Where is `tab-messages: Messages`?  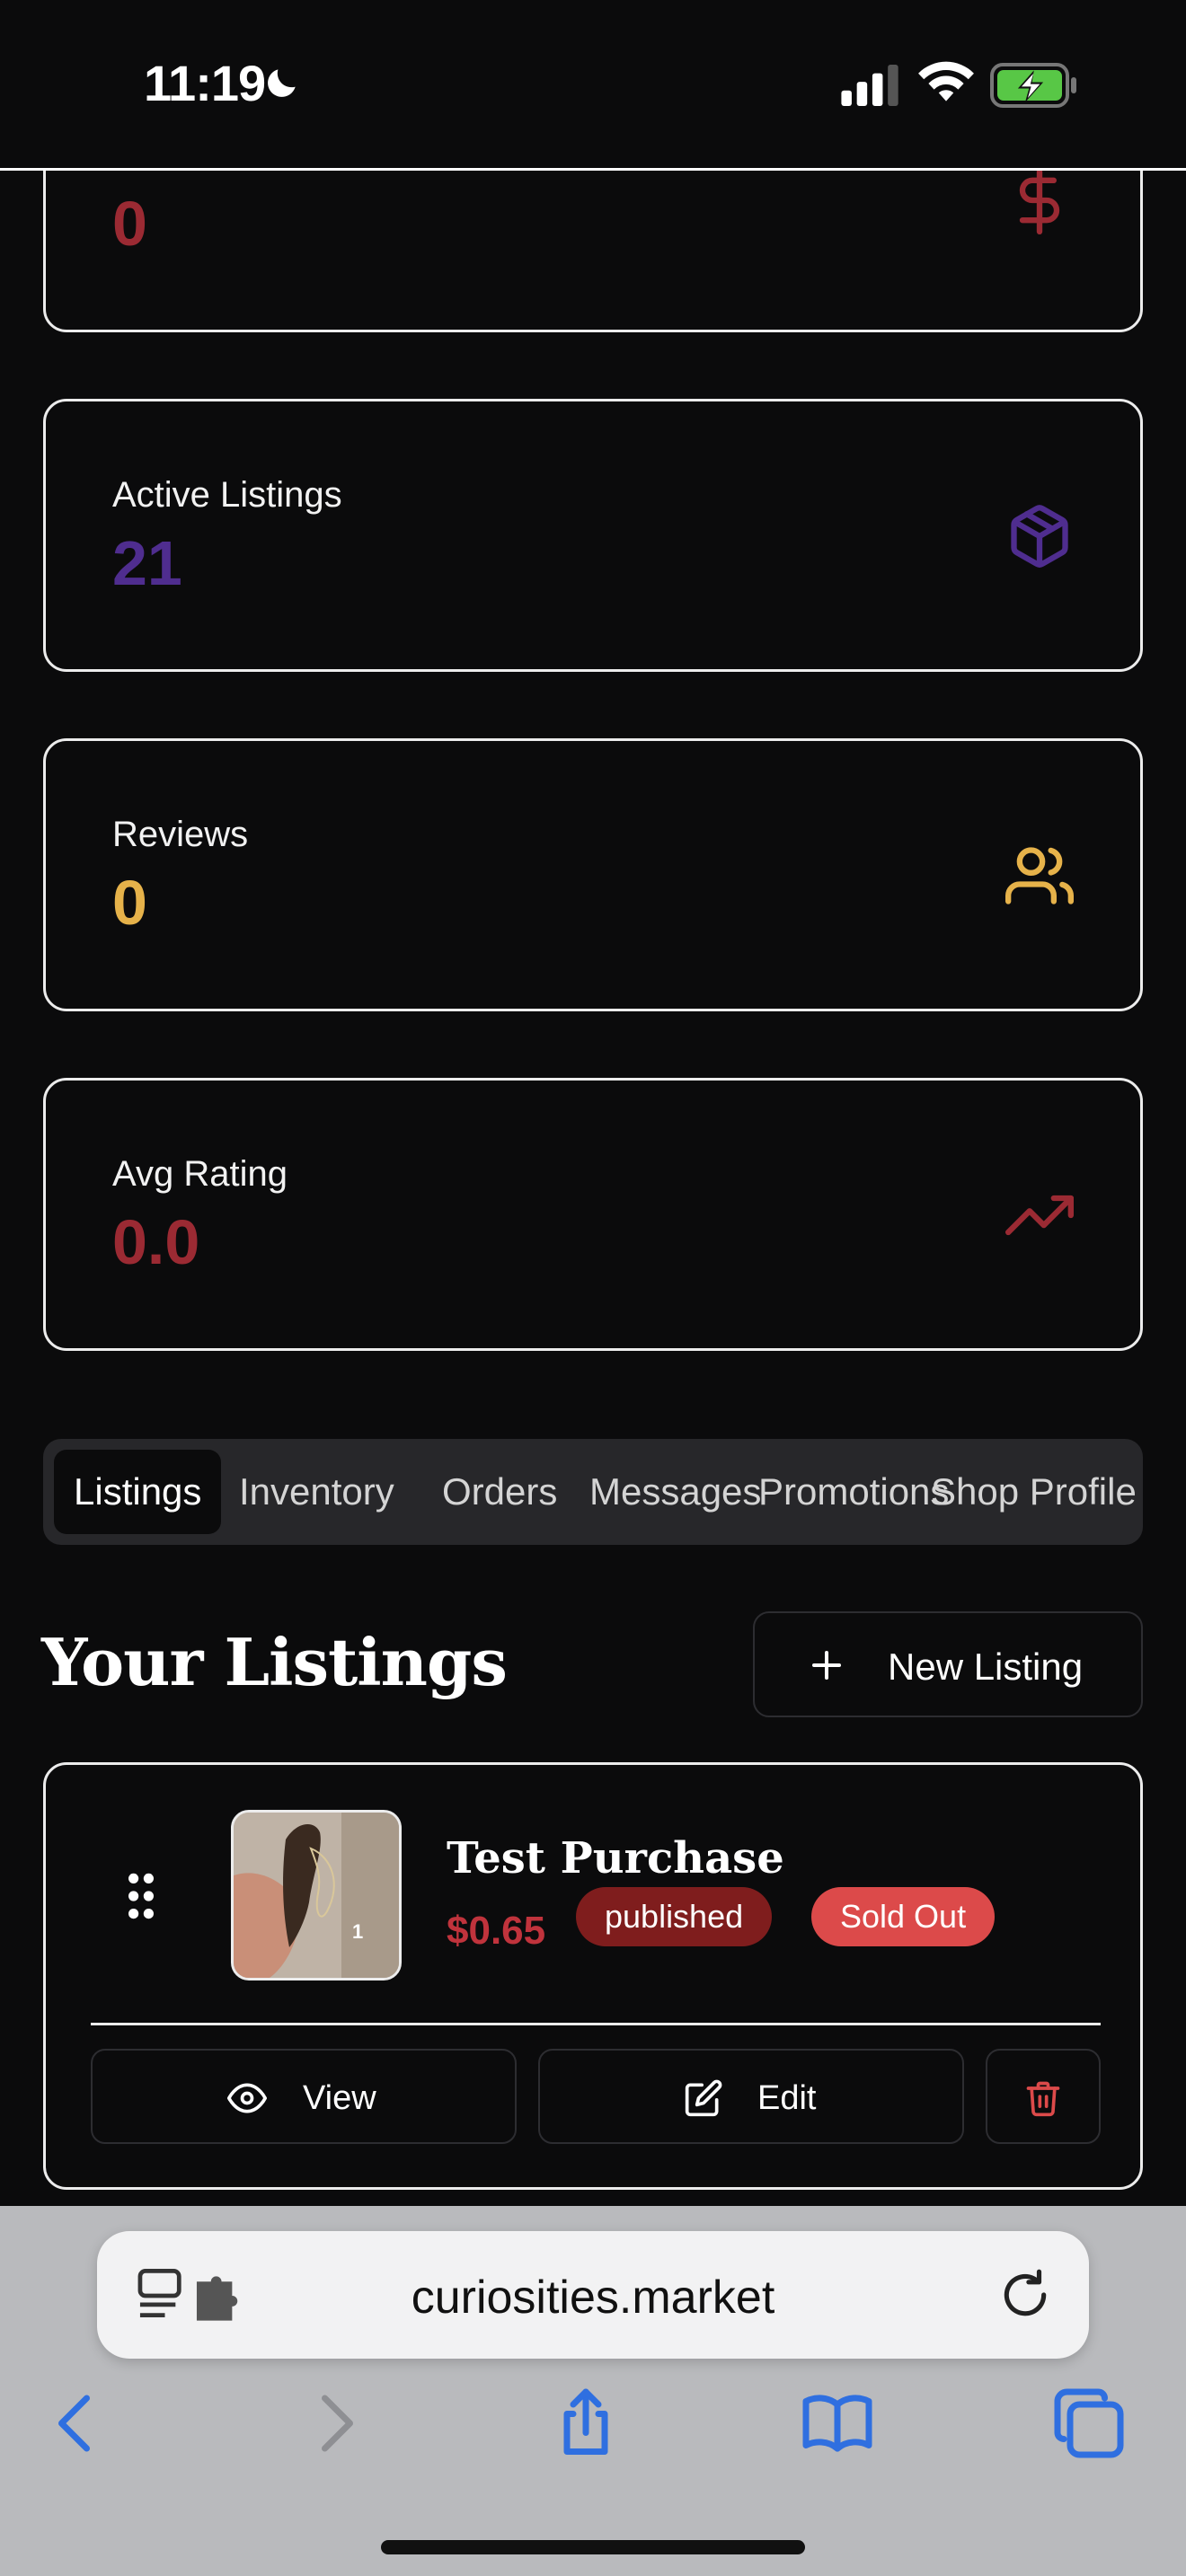 tab-messages: Messages is located at coordinates (675, 1492).